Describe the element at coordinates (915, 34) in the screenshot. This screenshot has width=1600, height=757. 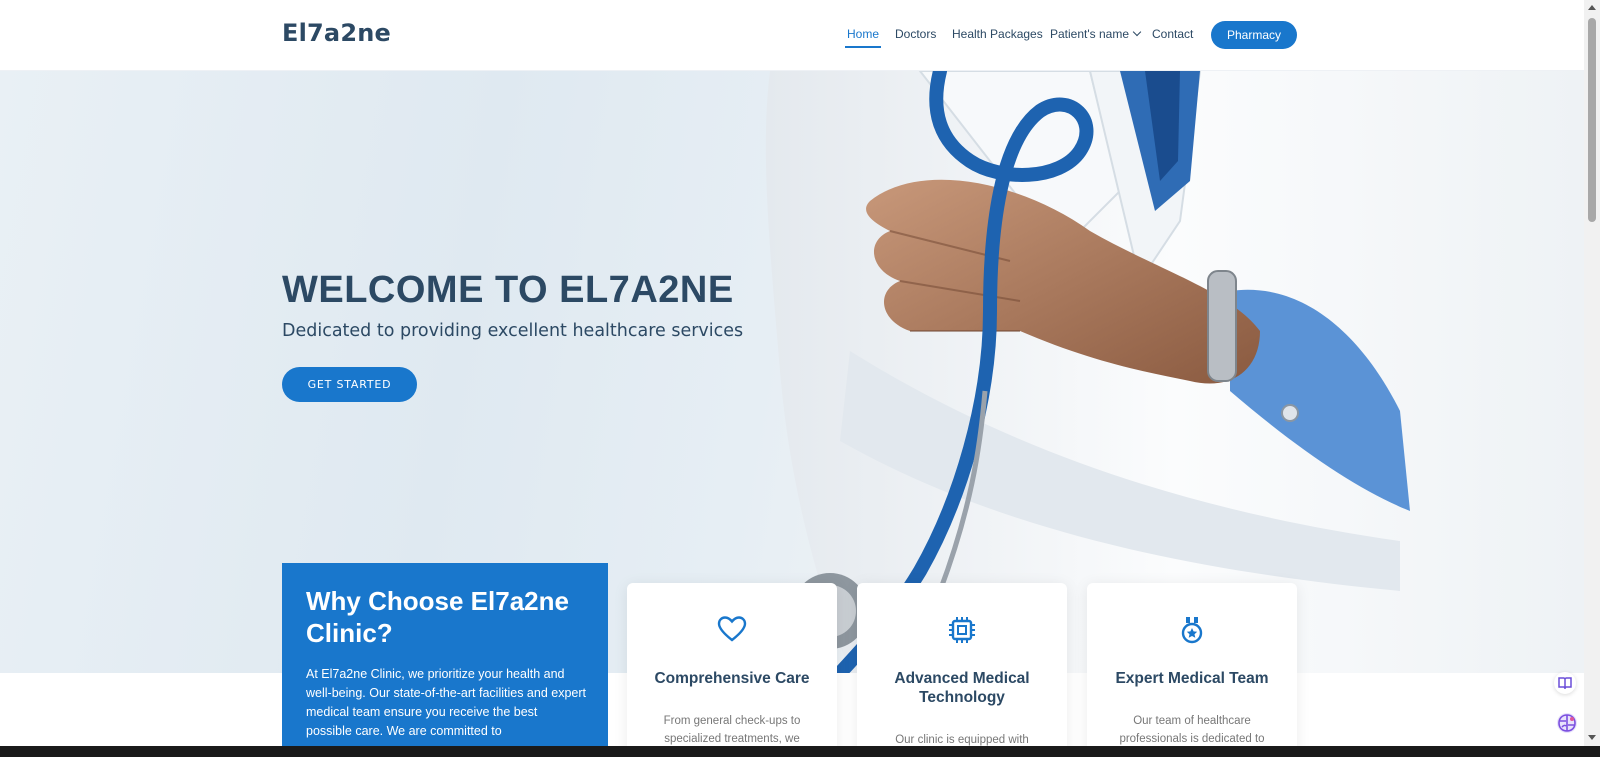
I see `nav-doctors: Doctors` at that location.